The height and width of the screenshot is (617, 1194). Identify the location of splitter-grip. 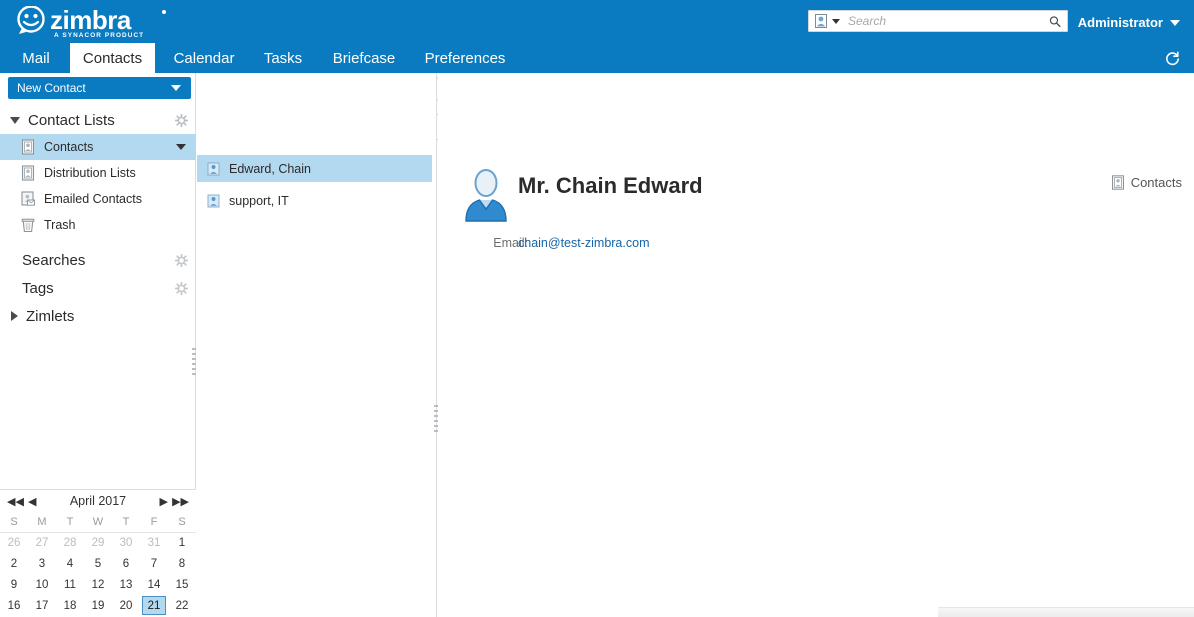
(194, 363).